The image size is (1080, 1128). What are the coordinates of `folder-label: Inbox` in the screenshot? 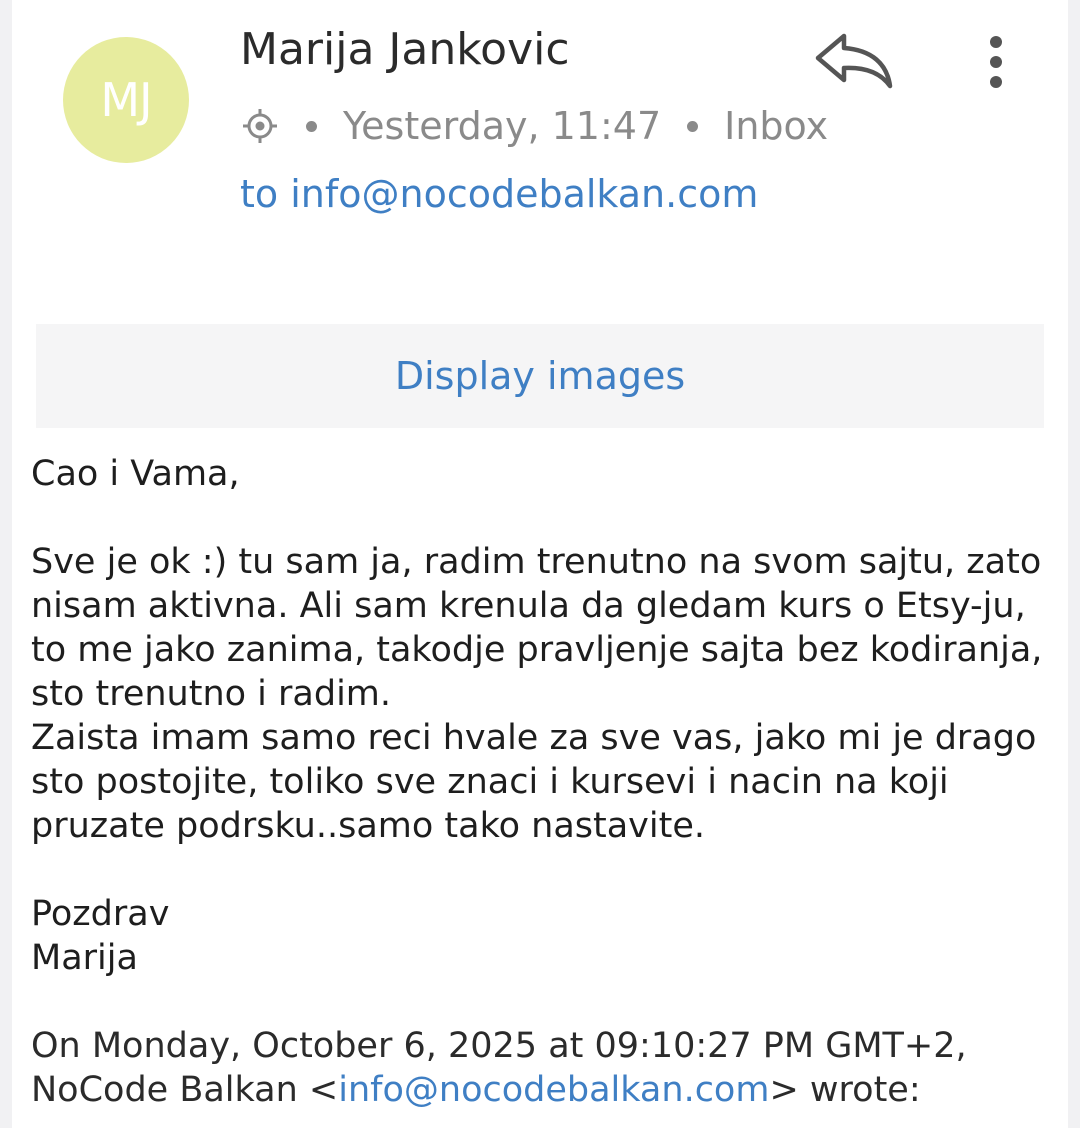 It's located at (776, 126).